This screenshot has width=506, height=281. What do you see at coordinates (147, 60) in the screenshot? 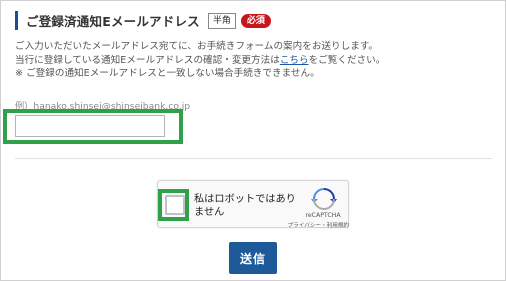
I see `description-line-2-text: 当行に登録している通知Eメールアドレスの確認・変更方法は` at bounding box center [147, 60].